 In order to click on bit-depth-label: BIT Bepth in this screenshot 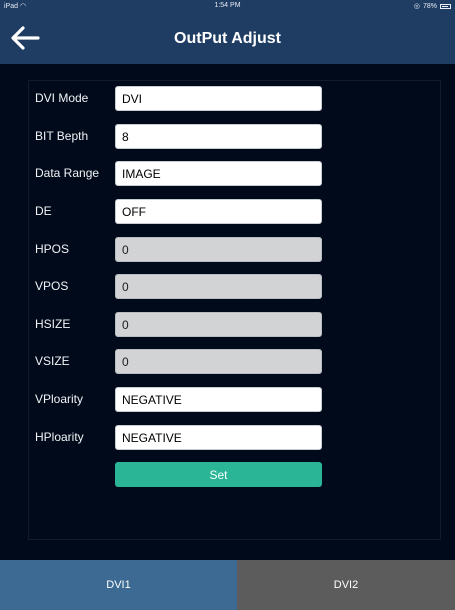, I will do `click(62, 136)`.